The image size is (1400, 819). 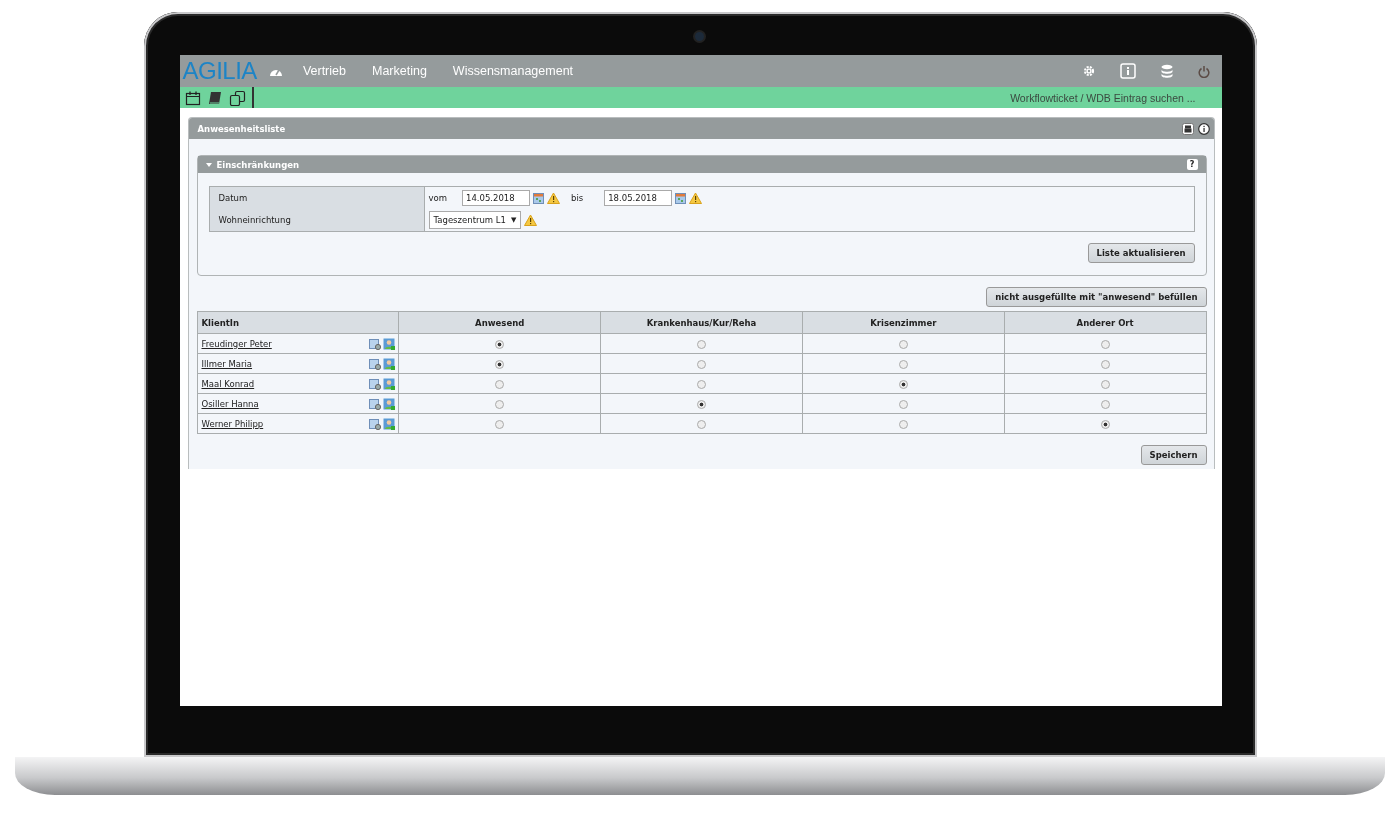 What do you see at coordinates (241, 128) in the screenshot?
I see `panel-title: Anwesenheitsliste` at bounding box center [241, 128].